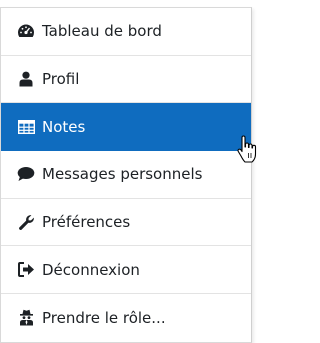 Image resolution: width=320 pixels, height=343 pixels. Describe the element at coordinates (61, 79) in the screenshot. I see `menu-item-label: Profil` at that location.